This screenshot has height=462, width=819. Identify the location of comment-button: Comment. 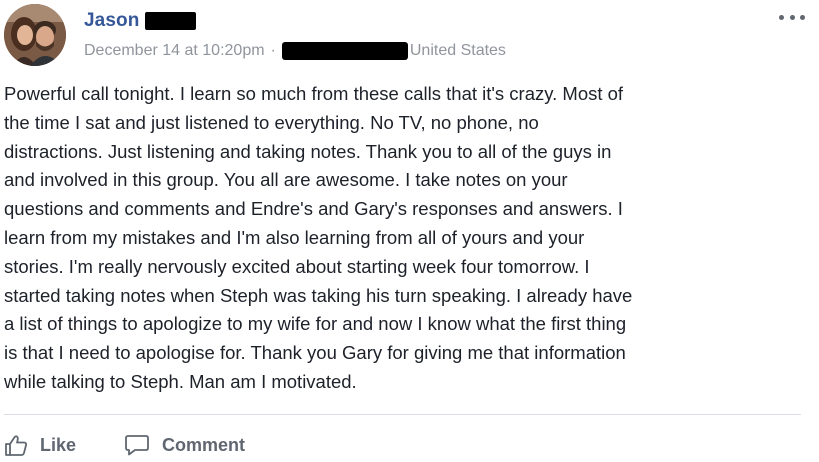
(184, 445).